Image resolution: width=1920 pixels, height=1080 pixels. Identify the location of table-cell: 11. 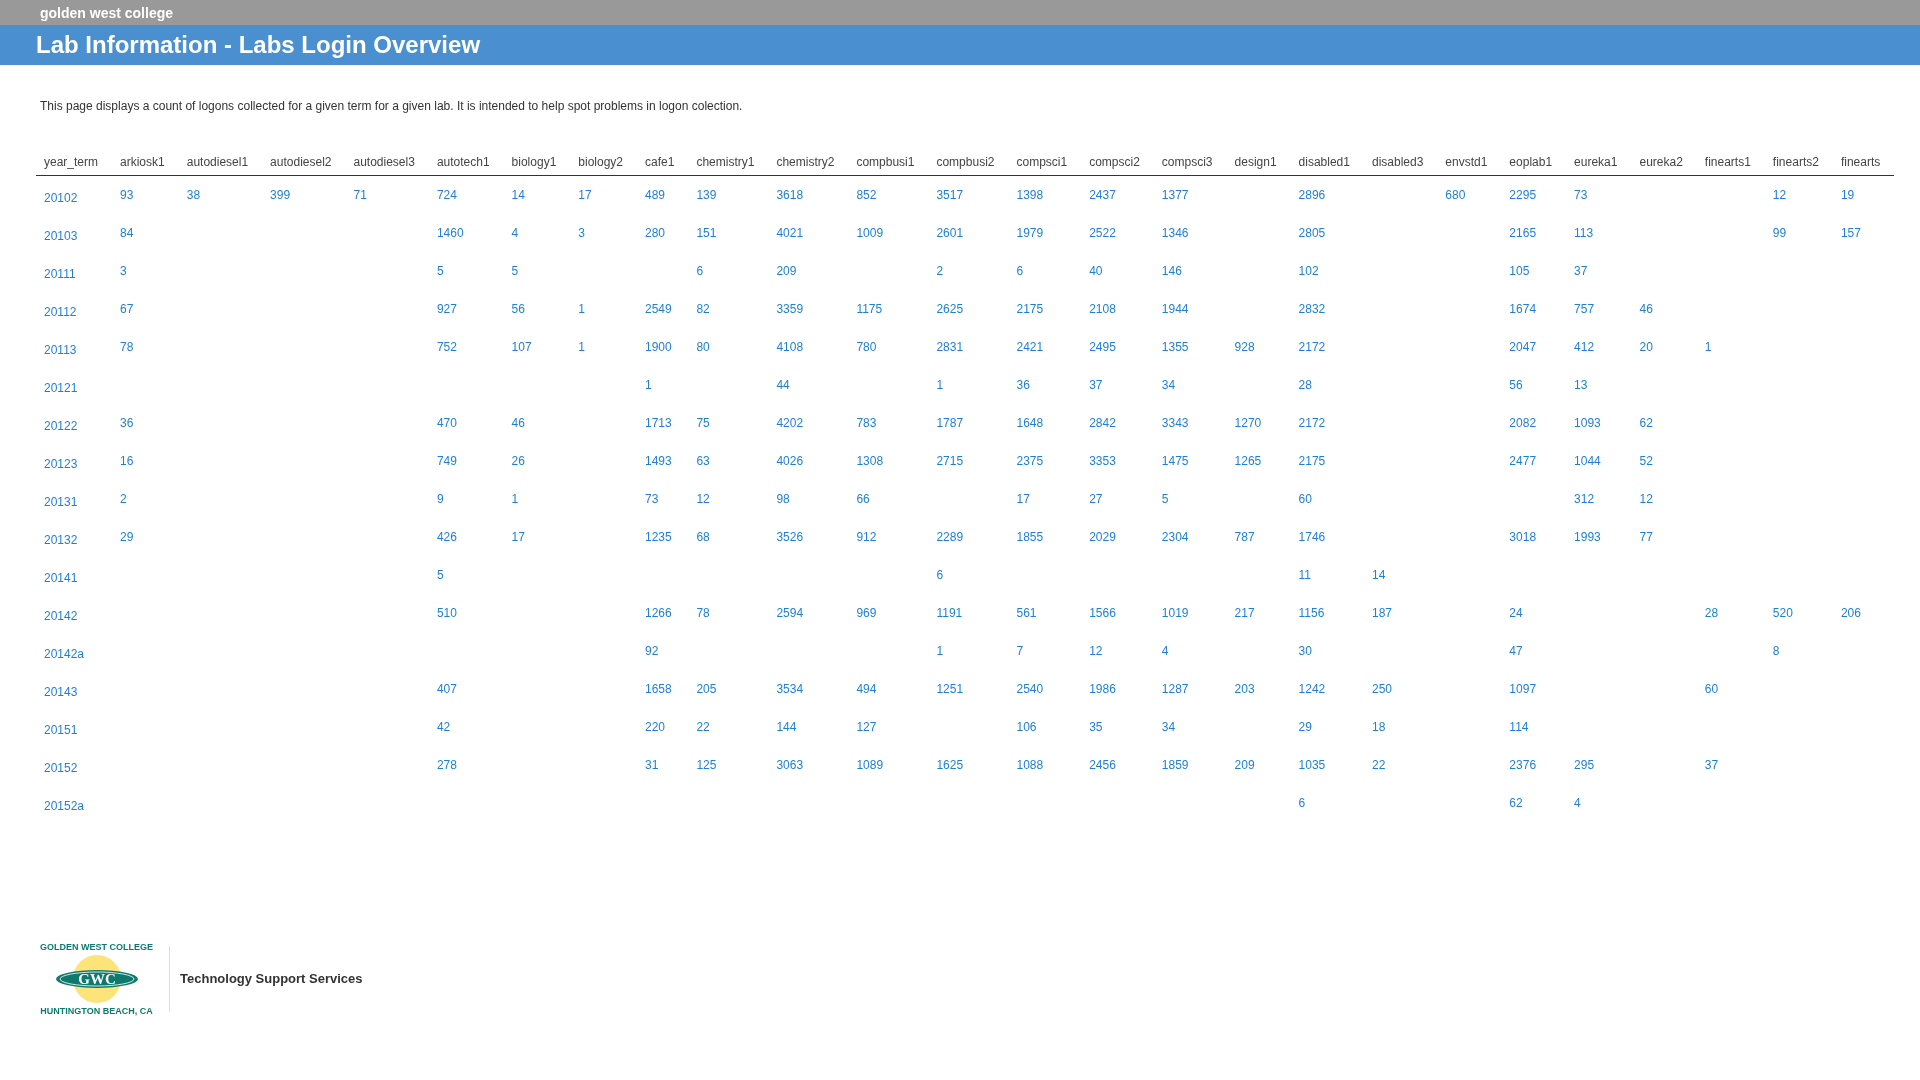
(1305, 574).